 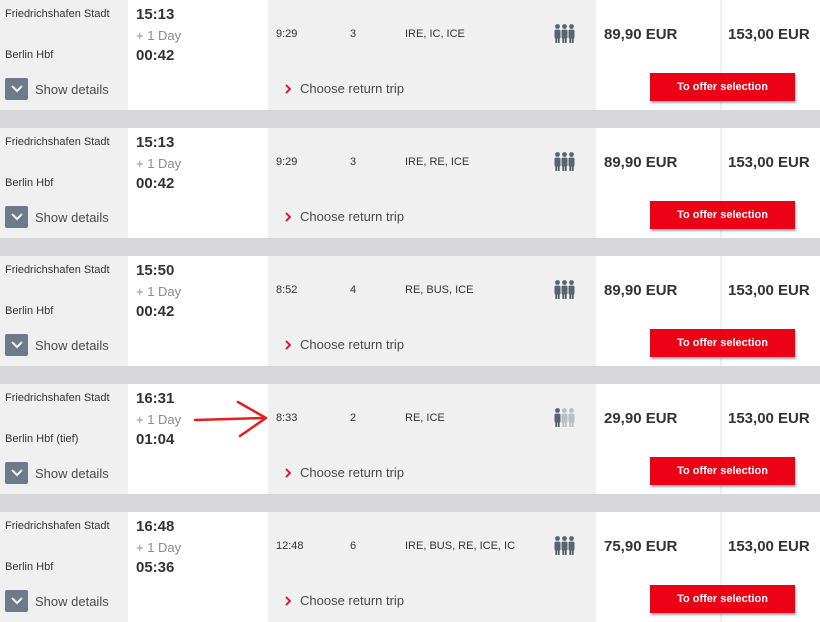 I want to click on info-cell: 8:52 4 RE, BUS, ICE Choose return trip, so click(x=432, y=311).